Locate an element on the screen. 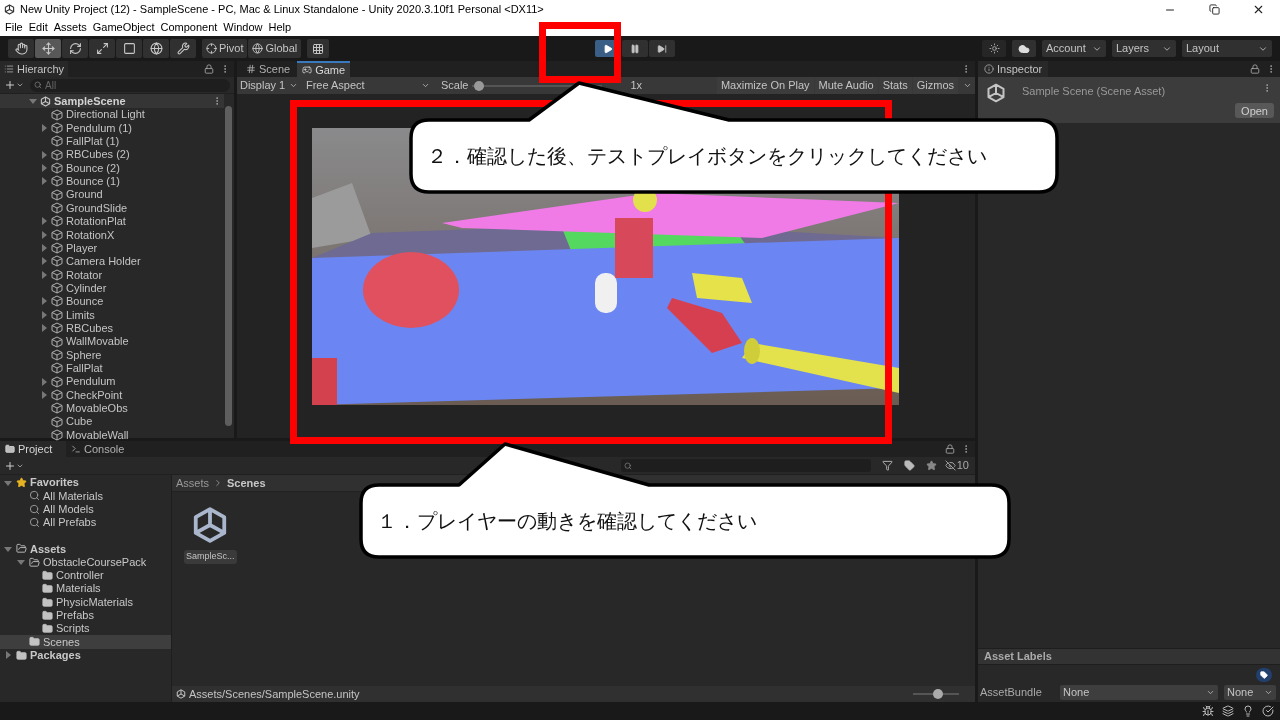 The image size is (1280, 720). search-field is located at coordinates (745, 465).